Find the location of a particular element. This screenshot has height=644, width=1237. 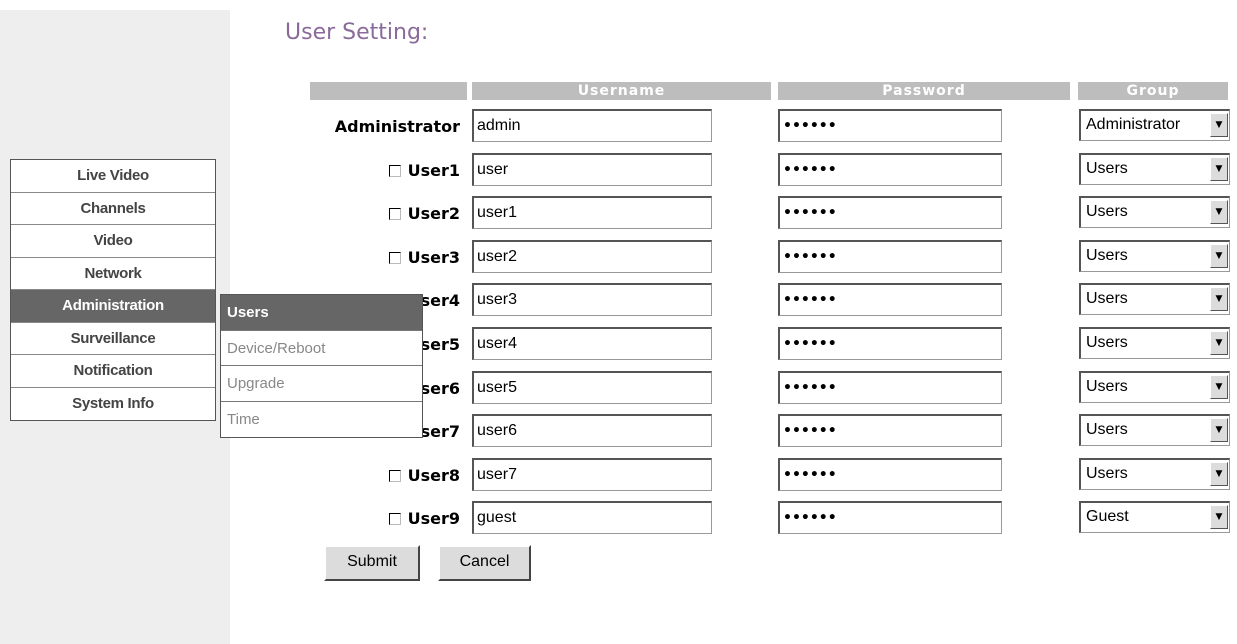

group-select: Administrator ▼ is located at coordinates (1154, 125).